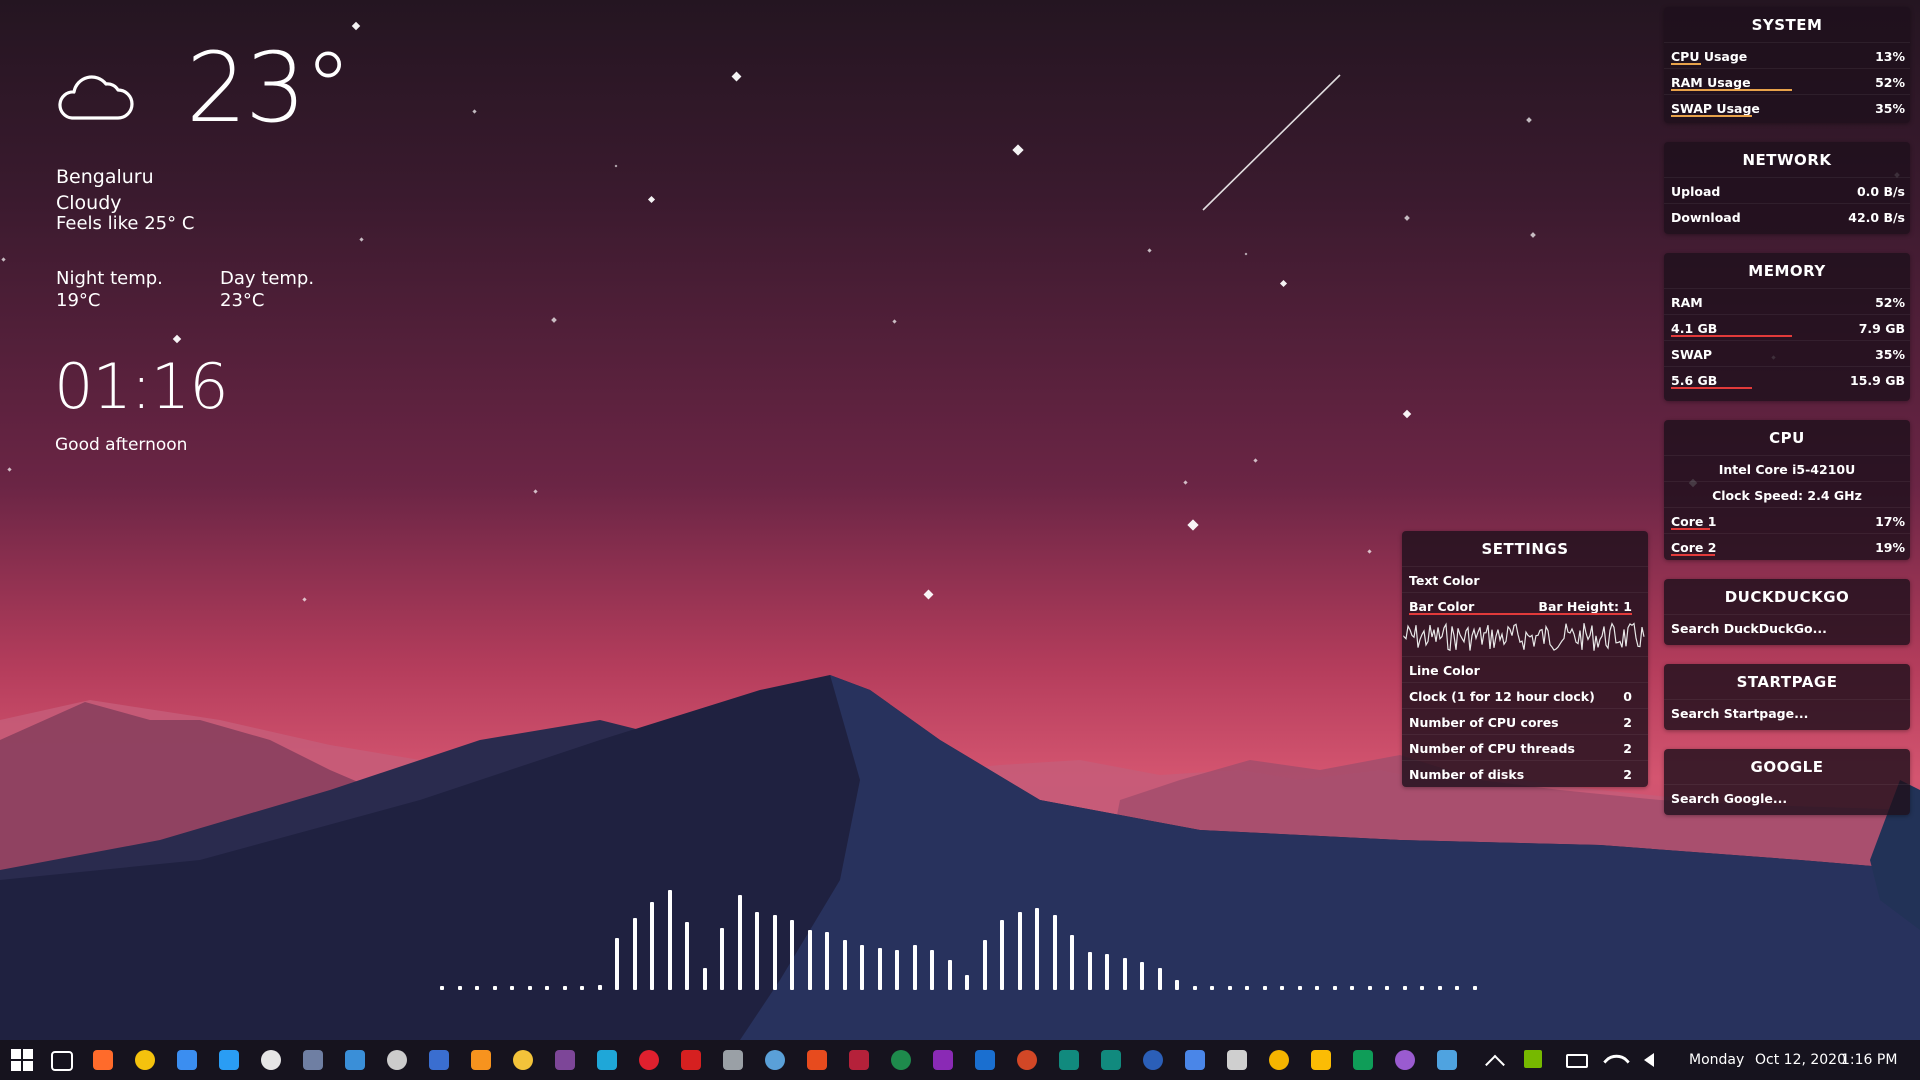  What do you see at coordinates (1447, 1060) in the screenshot?
I see `drop-icon` at bounding box center [1447, 1060].